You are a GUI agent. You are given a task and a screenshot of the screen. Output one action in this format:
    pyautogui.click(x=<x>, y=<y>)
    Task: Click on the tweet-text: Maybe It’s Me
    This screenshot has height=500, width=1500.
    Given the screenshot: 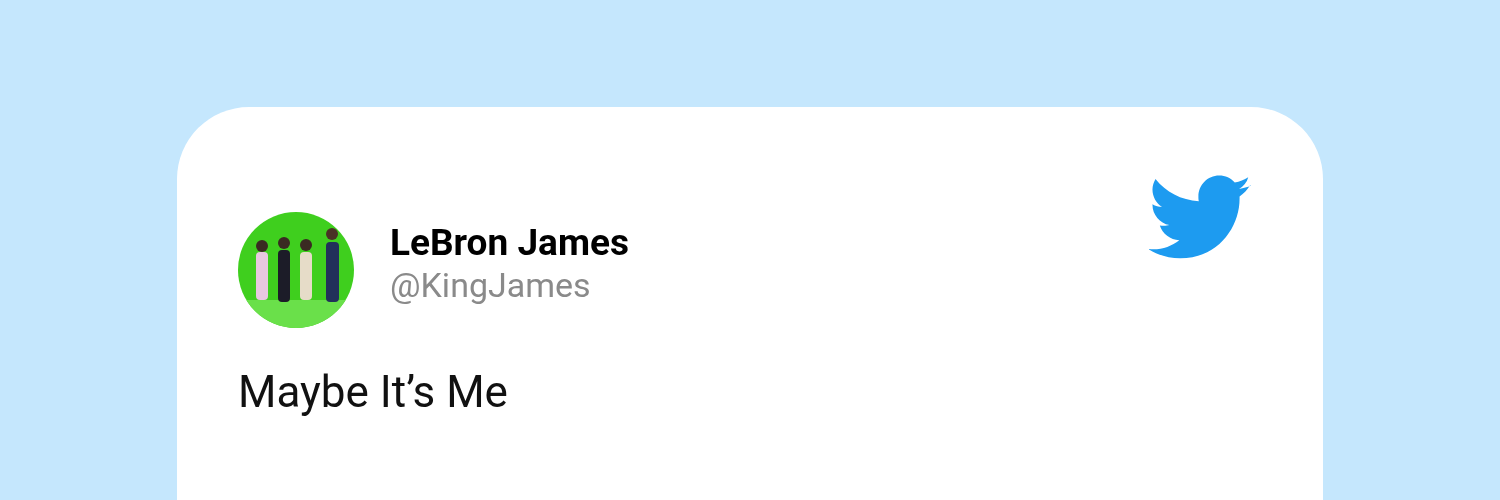 What is the action you would take?
    pyautogui.click(x=373, y=392)
    